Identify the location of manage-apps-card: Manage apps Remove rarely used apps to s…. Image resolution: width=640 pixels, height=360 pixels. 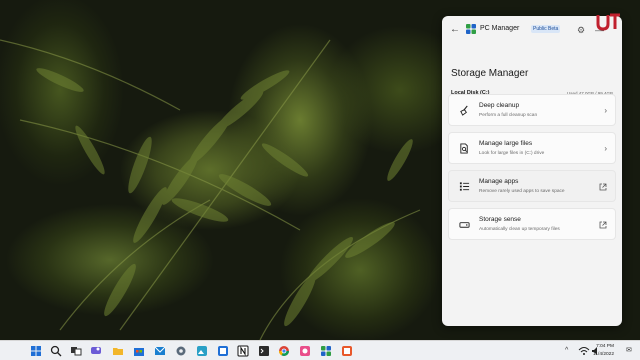
(532, 186).